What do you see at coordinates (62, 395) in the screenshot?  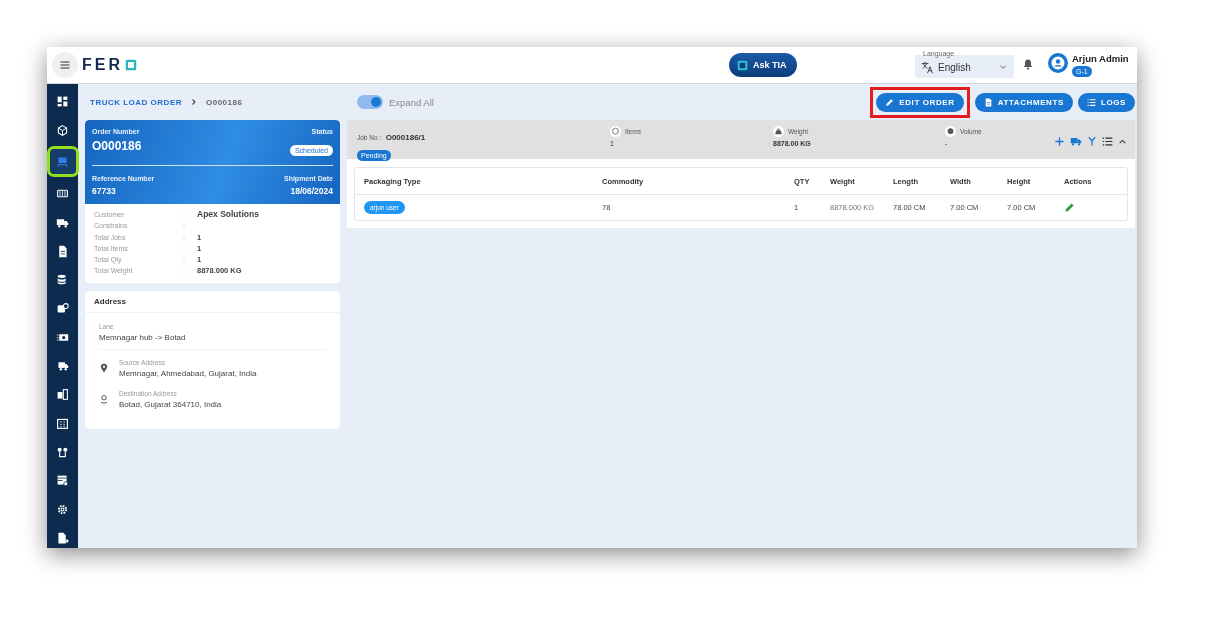 I see `tiles-icon` at bounding box center [62, 395].